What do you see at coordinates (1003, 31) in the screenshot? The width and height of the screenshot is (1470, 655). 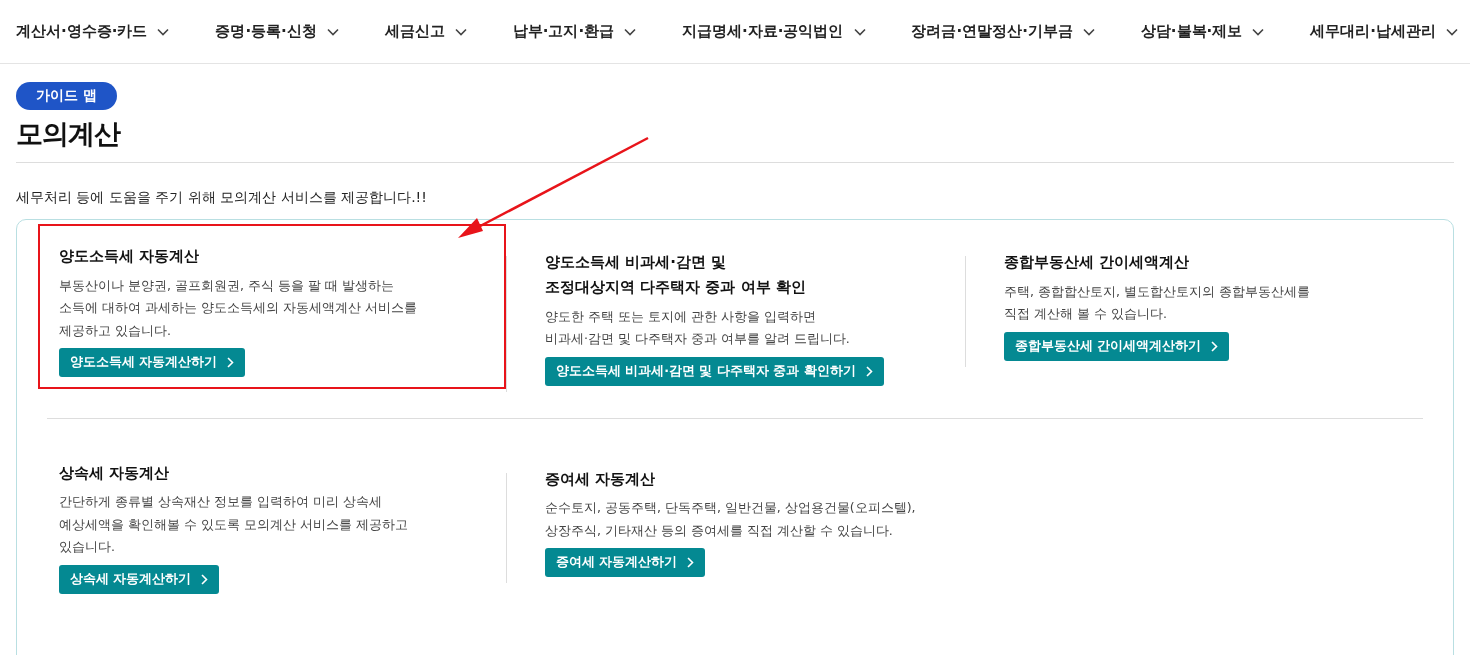 I see `nav-menu-item: 장려금·연말정산·기부금` at bounding box center [1003, 31].